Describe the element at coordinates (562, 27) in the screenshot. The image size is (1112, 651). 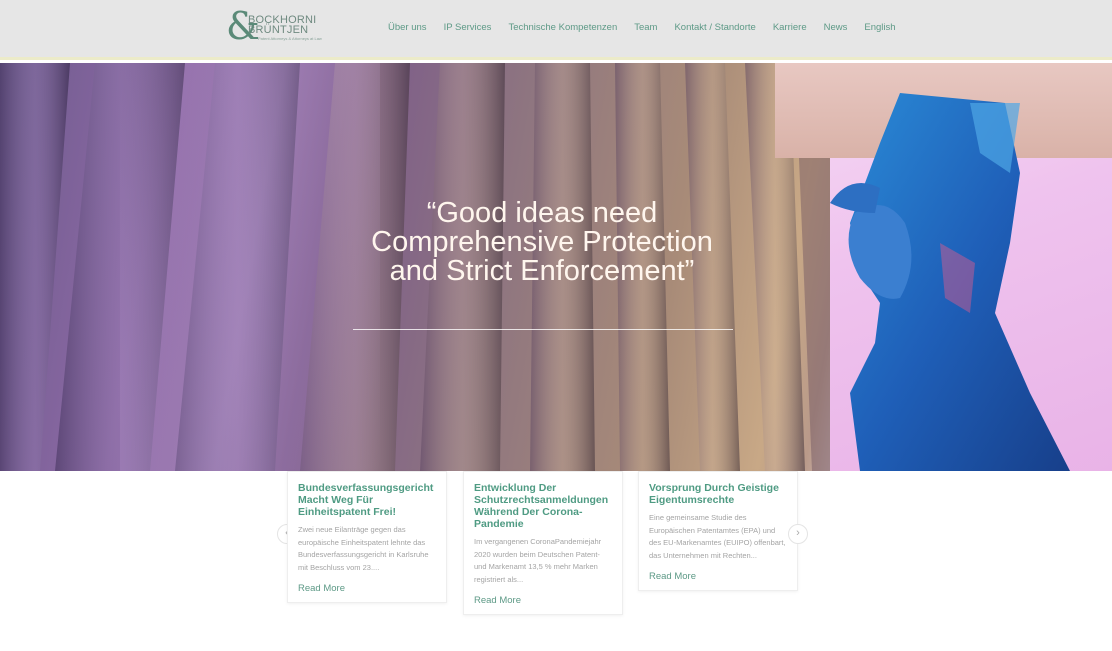
I see `nav-item-technische-kompetenzen: Technische Kompetenzen` at that location.